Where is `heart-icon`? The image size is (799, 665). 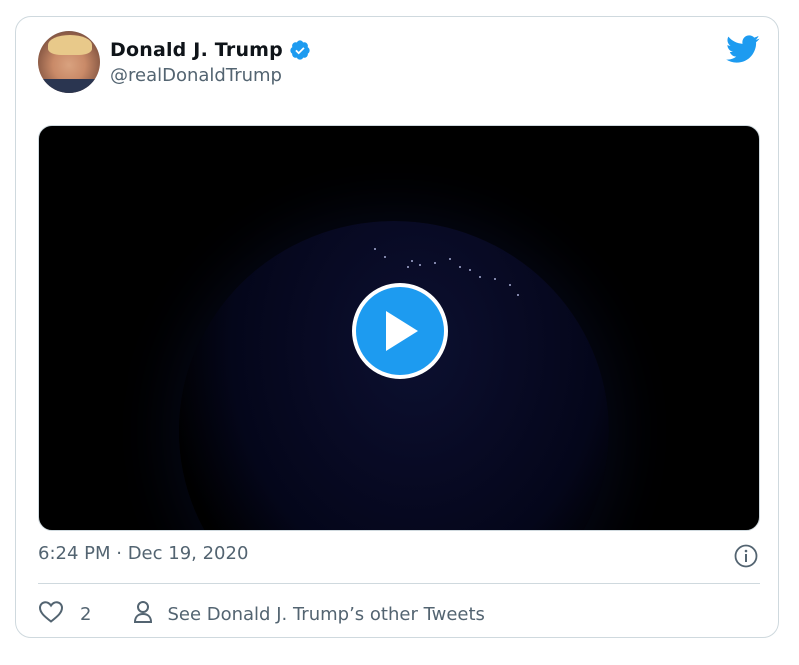 heart-icon is located at coordinates (51, 614).